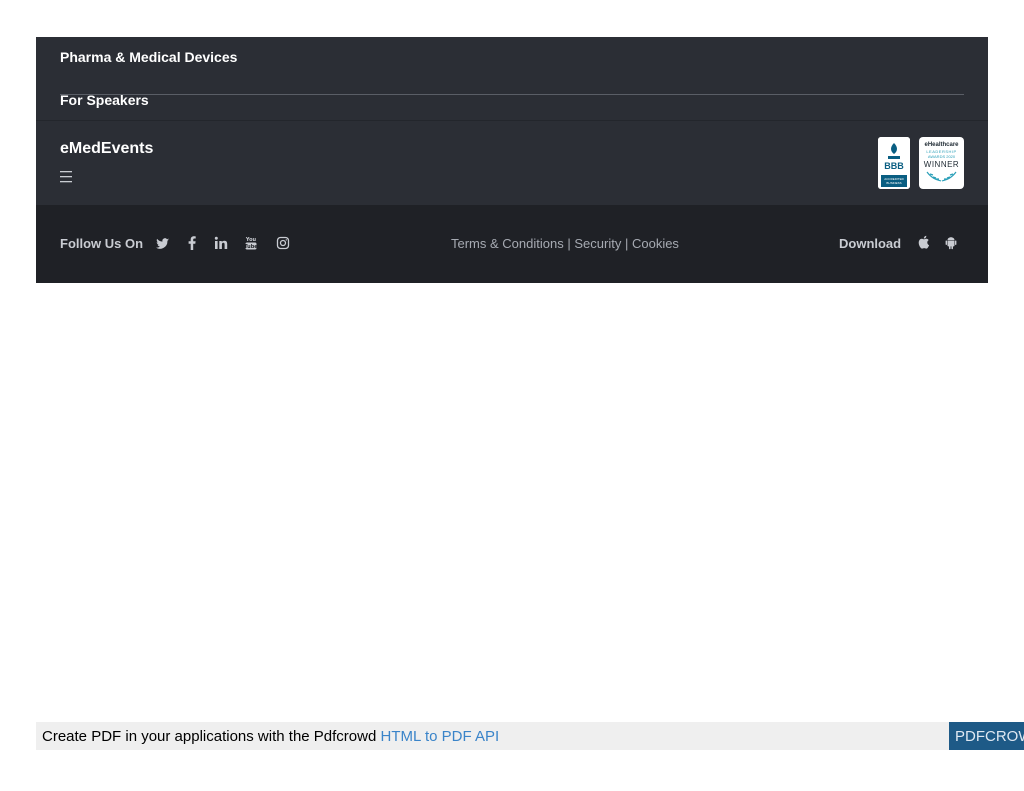 This screenshot has height=791, width=1024. I want to click on html-to-pdf-api-link: HTML to PDF API, so click(440, 736).